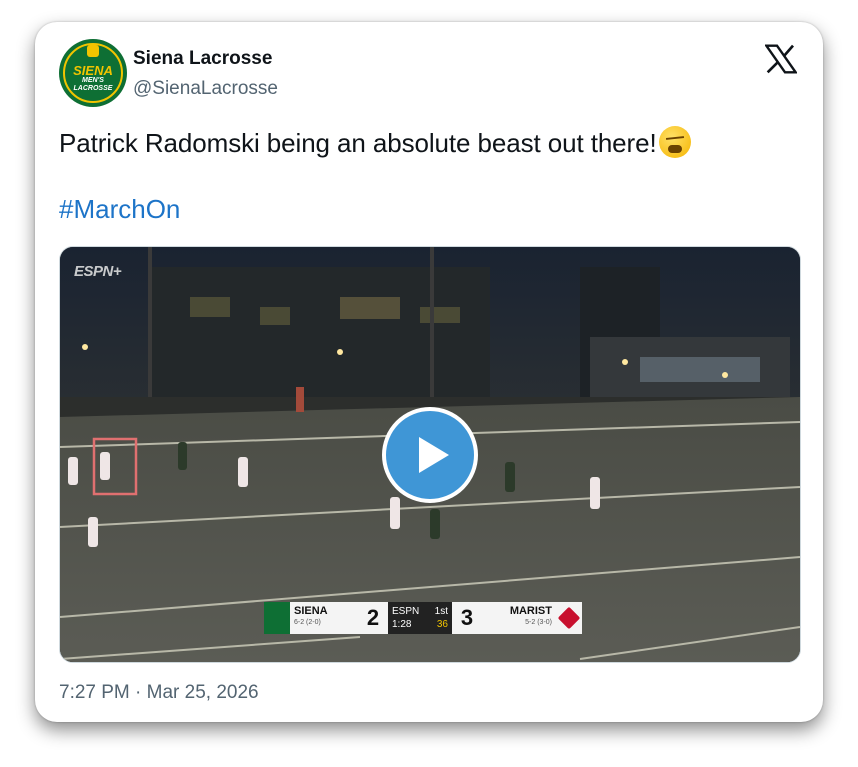 This screenshot has height=767, width=858. I want to click on play-icon, so click(434, 455).